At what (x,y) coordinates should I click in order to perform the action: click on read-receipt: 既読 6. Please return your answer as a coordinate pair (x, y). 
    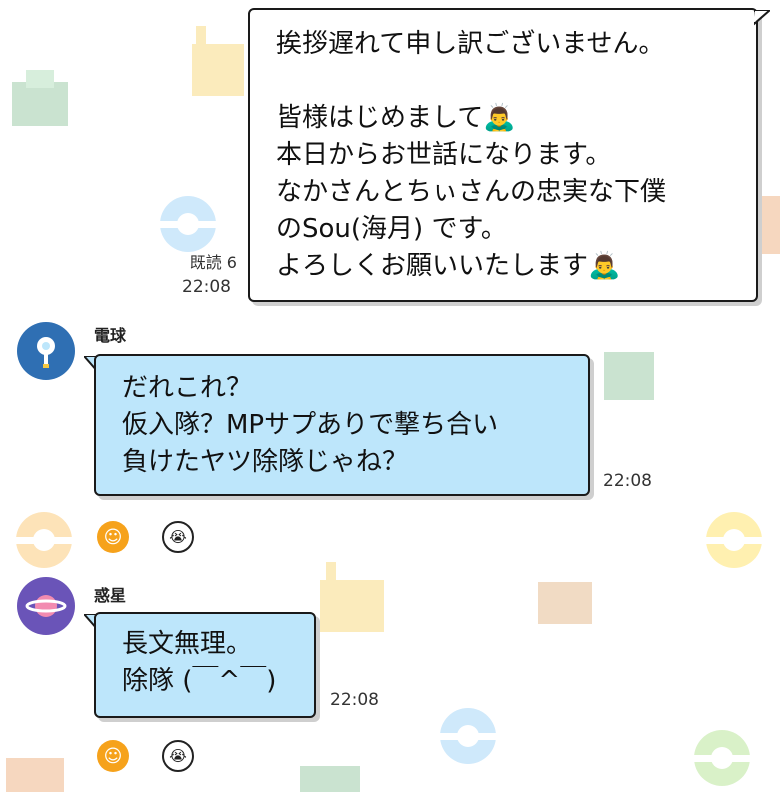
    Looking at the image, I should click on (197, 263).